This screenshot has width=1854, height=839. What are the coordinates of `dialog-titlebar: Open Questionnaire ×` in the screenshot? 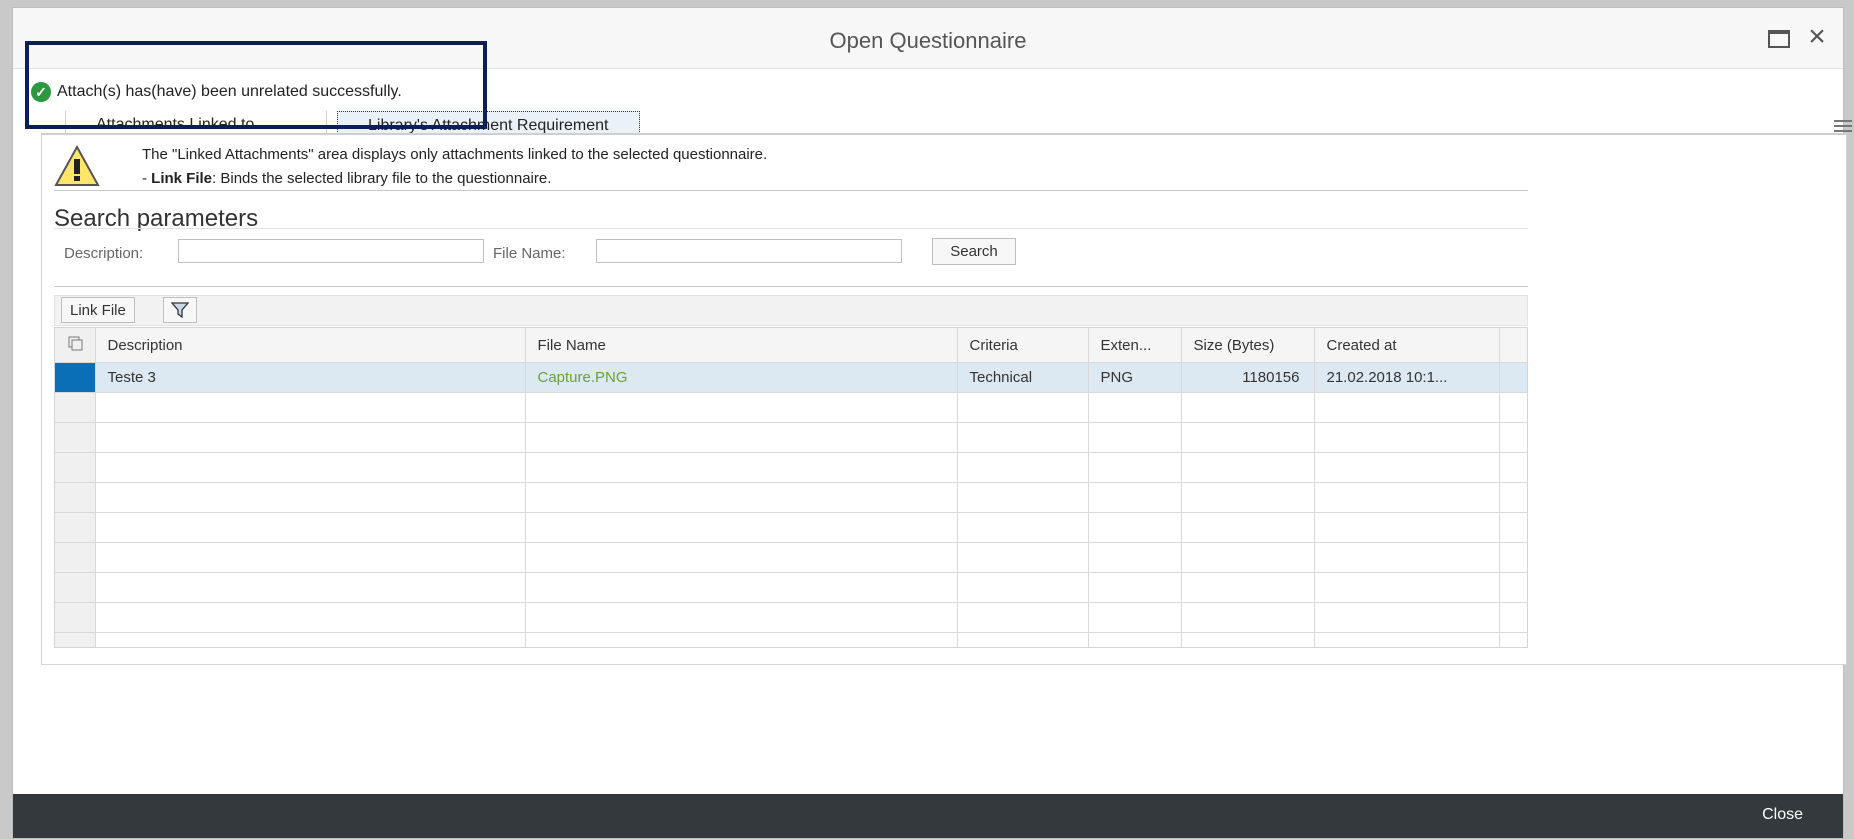 It's located at (928, 38).